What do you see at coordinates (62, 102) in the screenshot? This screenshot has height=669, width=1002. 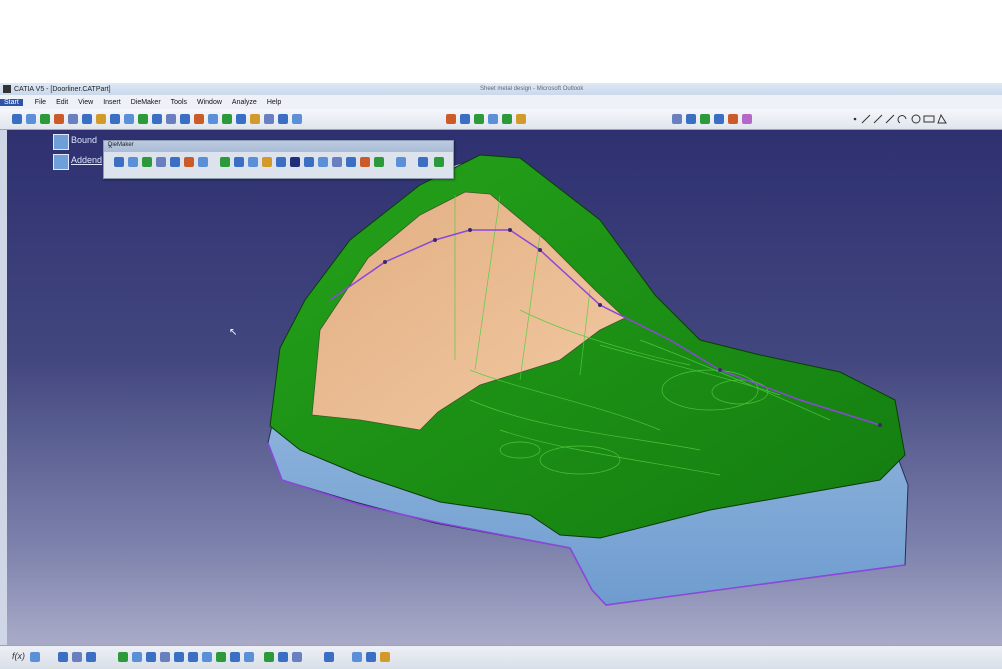 I see `menu-edit: Edit` at bounding box center [62, 102].